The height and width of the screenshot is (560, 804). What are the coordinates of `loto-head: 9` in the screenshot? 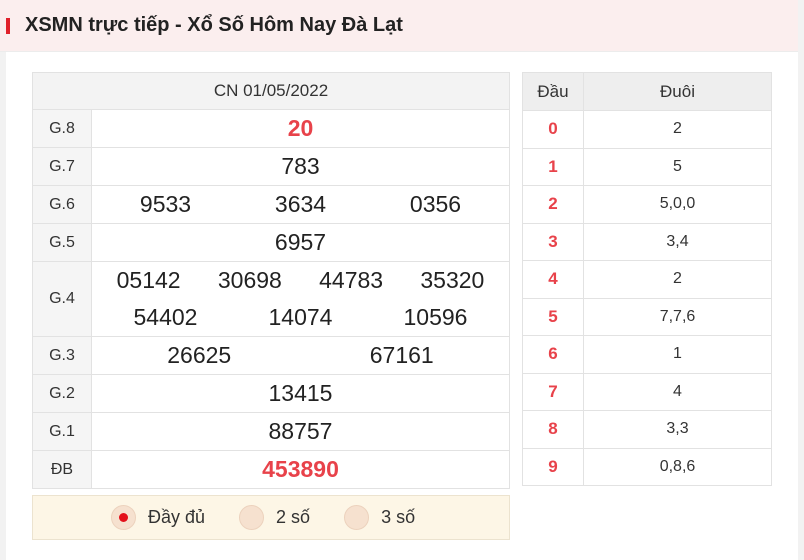 It's located at (553, 466).